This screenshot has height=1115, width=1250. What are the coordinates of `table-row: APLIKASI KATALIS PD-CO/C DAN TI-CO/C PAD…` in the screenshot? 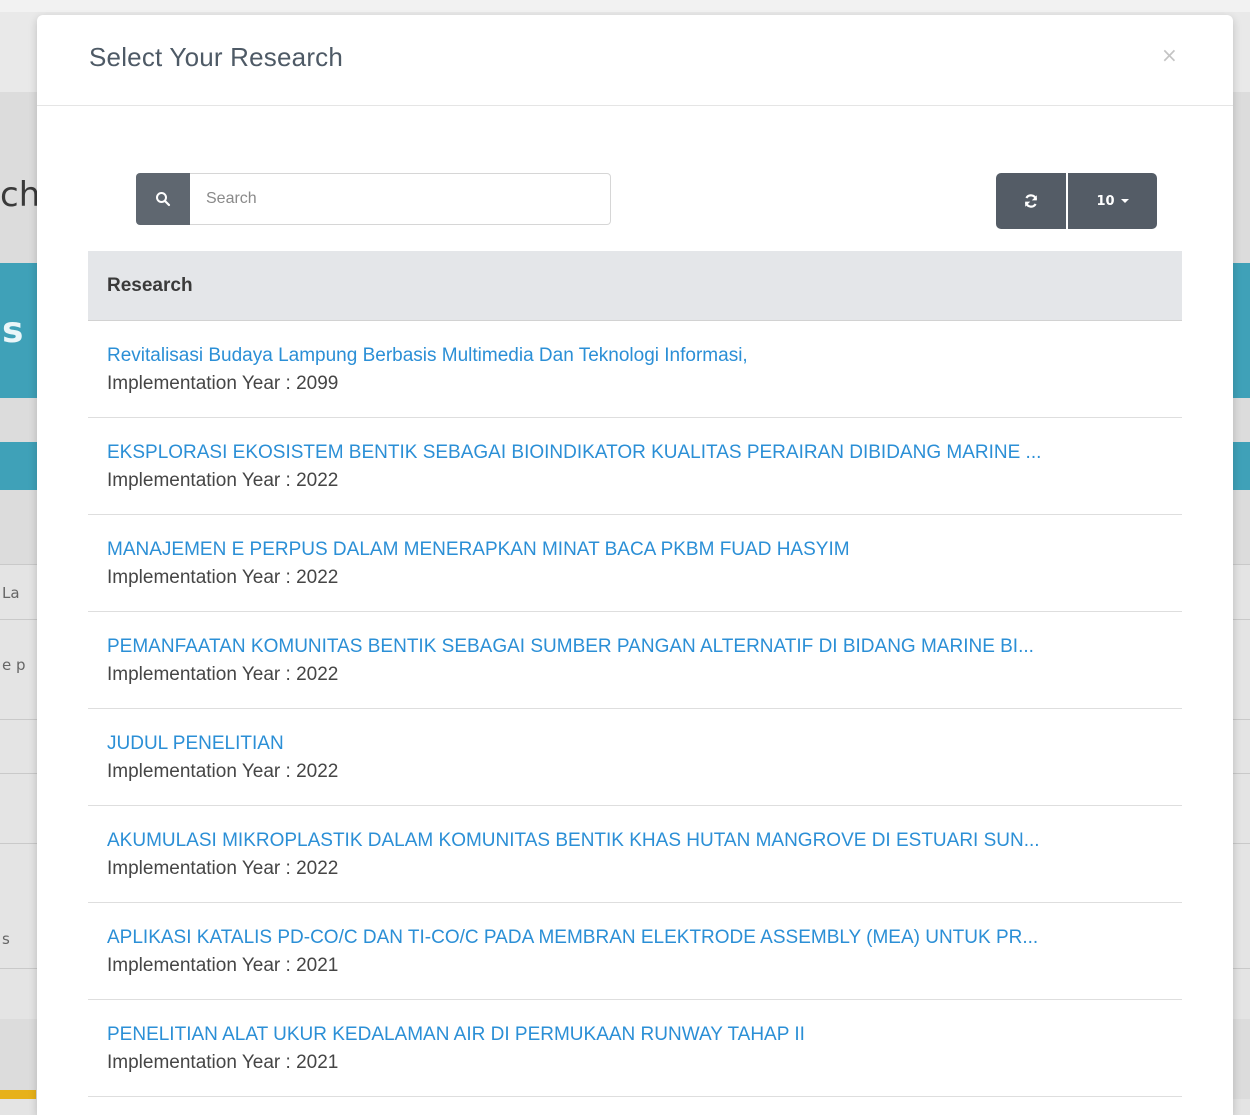 It's located at (635, 951).